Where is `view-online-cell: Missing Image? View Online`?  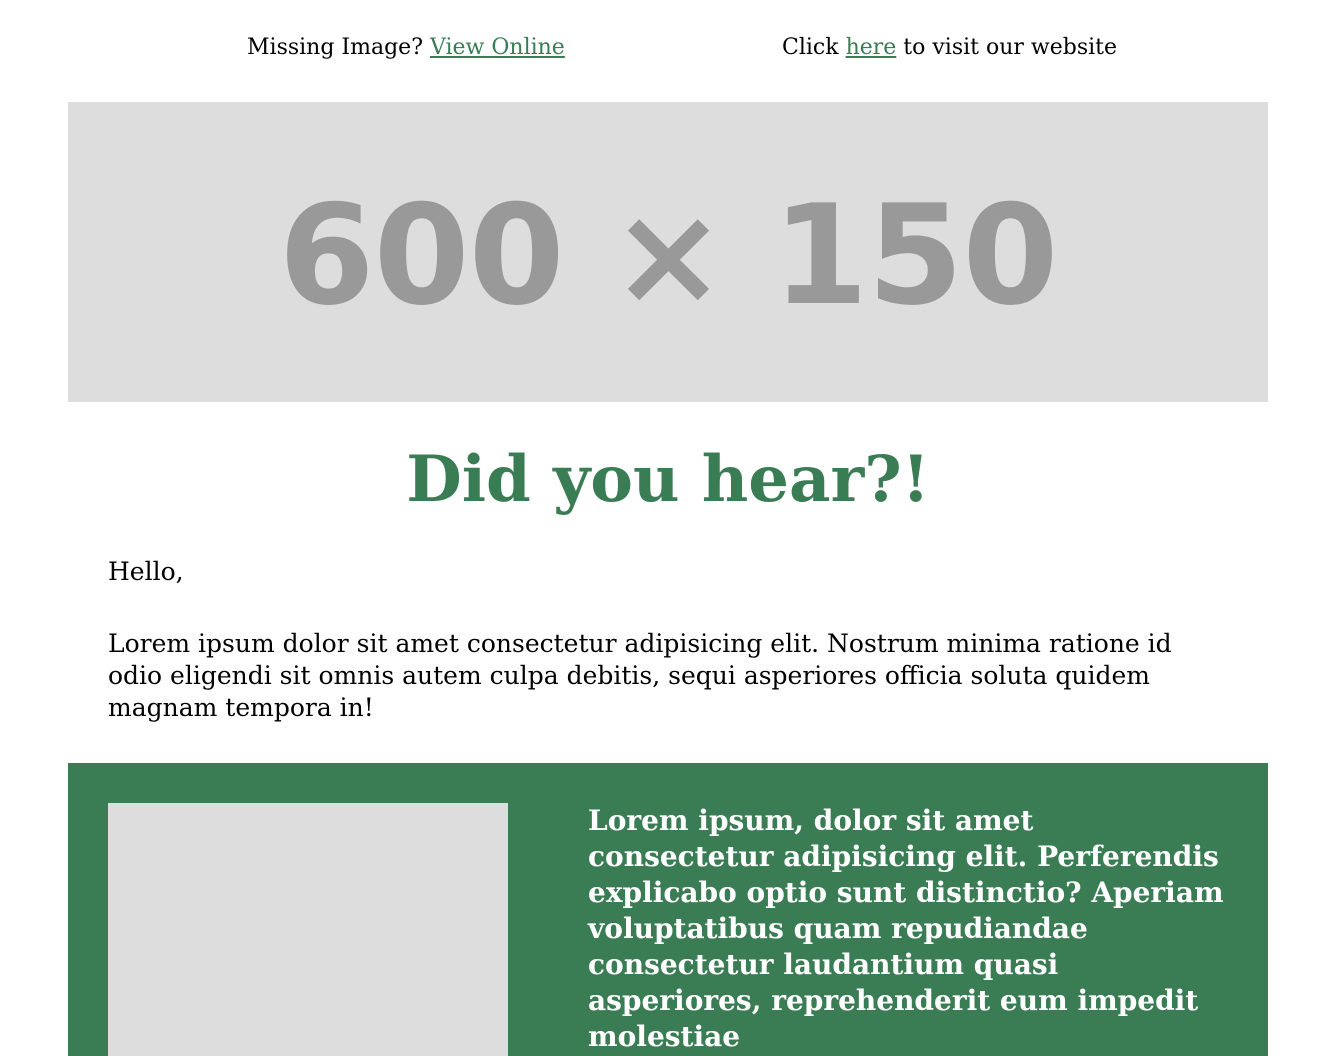
view-online-cell: Missing Image? View Online is located at coordinates (406, 48).